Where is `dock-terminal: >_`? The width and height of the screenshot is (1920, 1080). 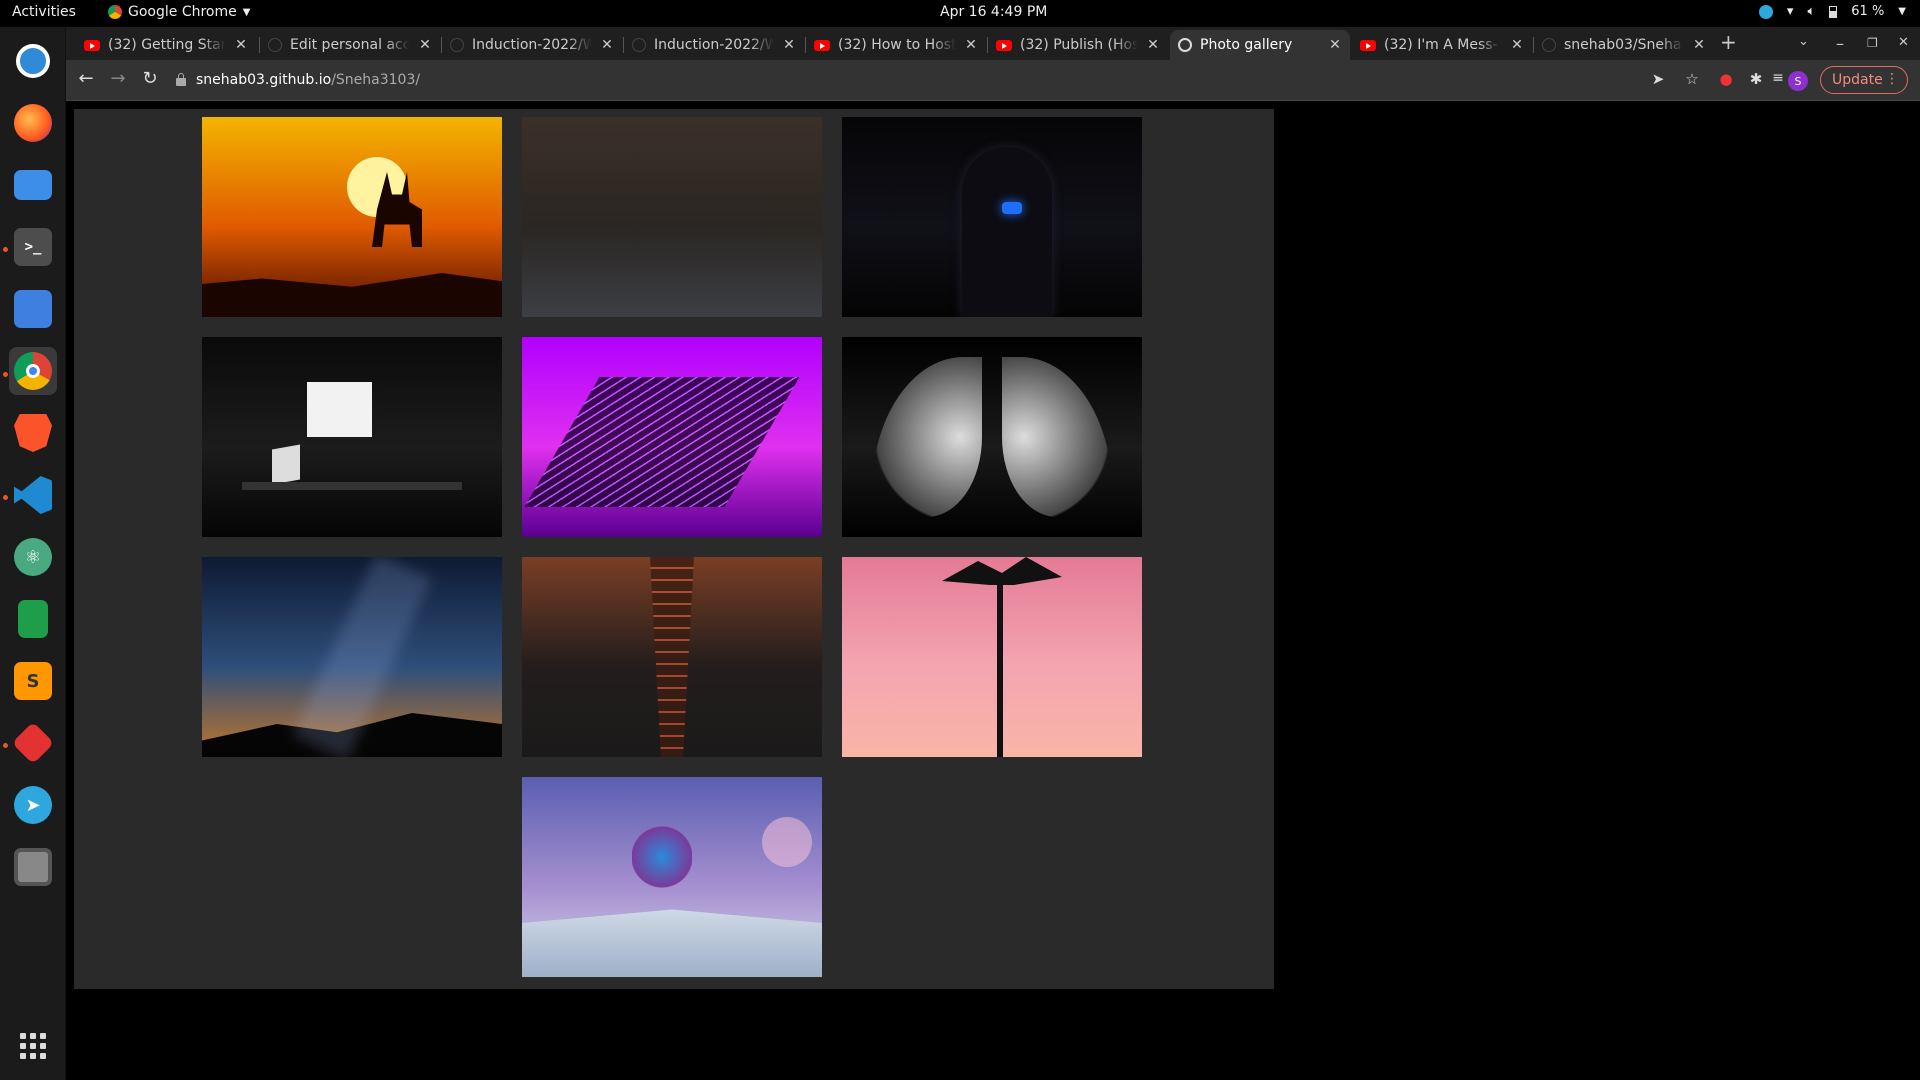
dock-terminal: >_ is located at coordinates (33, 247).